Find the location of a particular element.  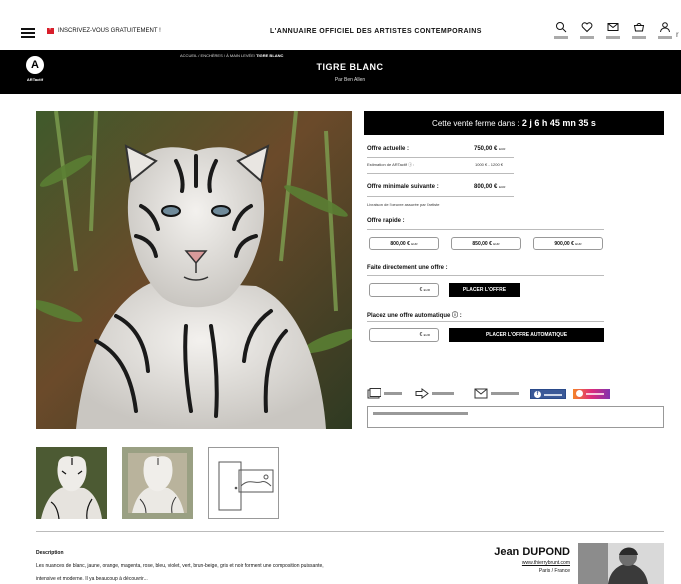

place-auto-offer-button: PLACER L'OFFRE AUTOMATIQUE is located at coordinates (526, 335).